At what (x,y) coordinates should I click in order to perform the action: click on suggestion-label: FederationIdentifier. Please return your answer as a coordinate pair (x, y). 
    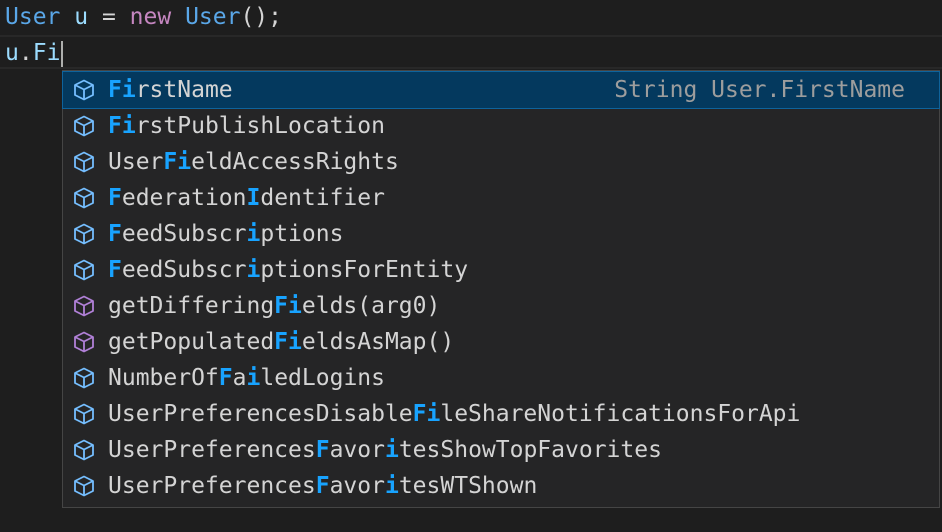
    Looking at the image, I should click on (243, 198).